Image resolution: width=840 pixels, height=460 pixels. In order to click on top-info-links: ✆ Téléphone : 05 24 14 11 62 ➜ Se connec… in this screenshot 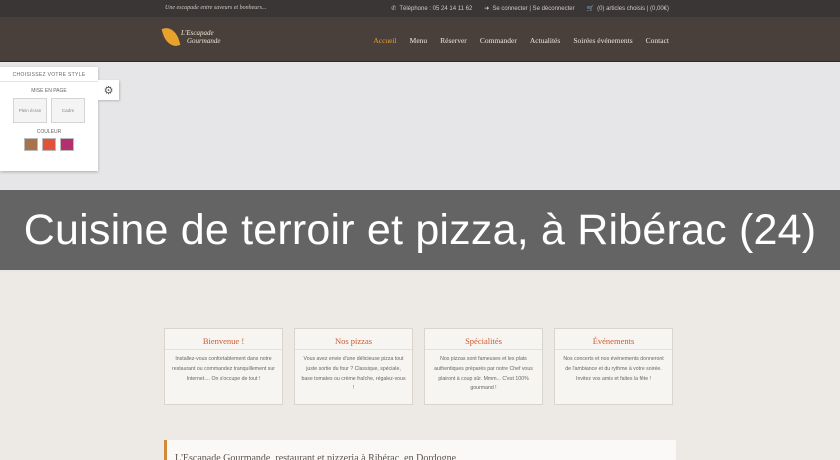, I will do `click(530, 9)`.